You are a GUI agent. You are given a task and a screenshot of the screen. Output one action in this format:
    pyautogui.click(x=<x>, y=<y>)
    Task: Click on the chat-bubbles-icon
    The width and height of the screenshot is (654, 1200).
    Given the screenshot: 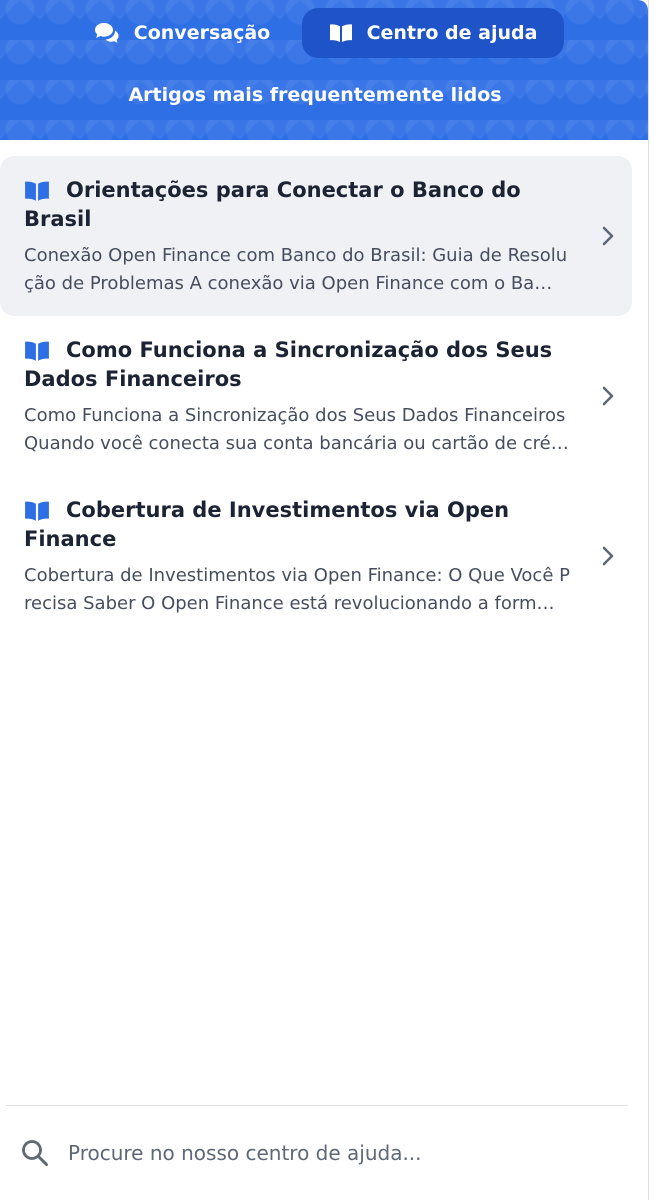 What is the action you would take?
    pyautogui.click(x=106, y=33)
    